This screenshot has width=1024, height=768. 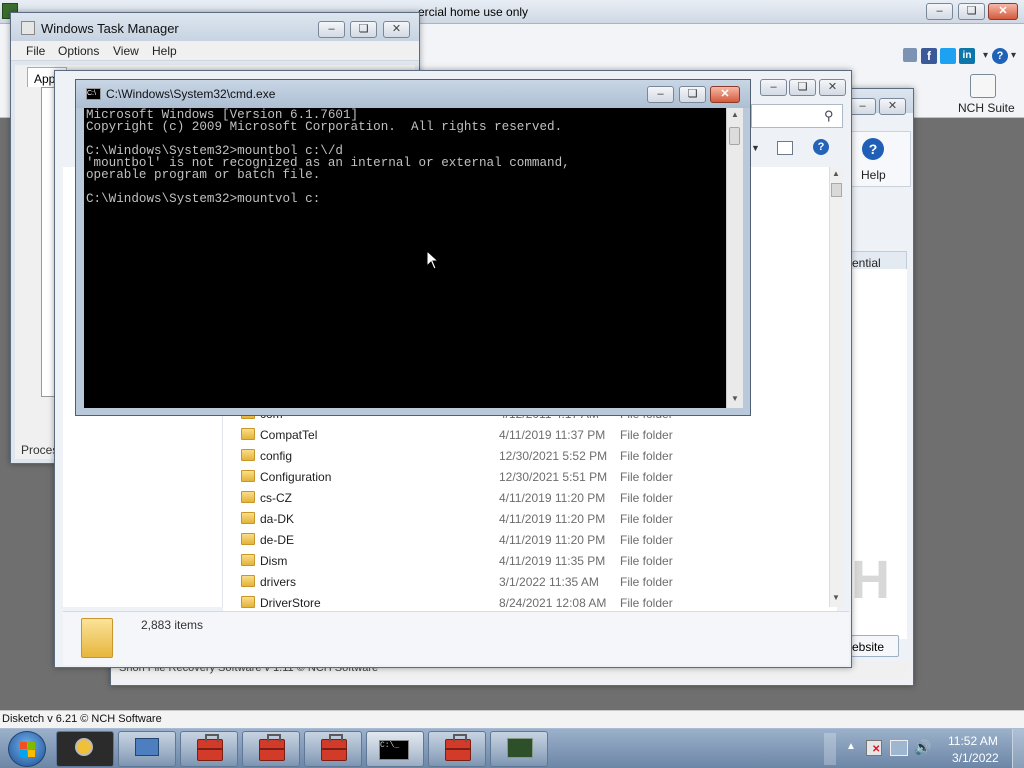 I want to click on search-box: ⚲, so click(x=797, y=116).